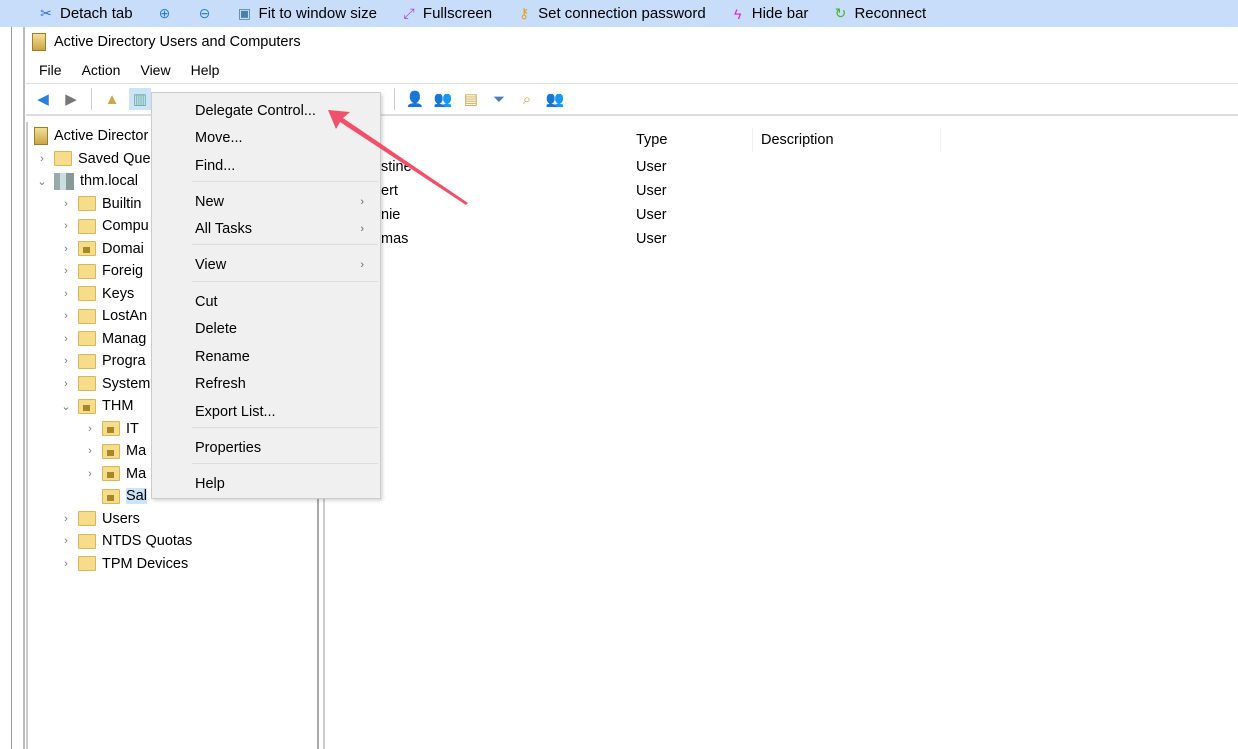  What do you see at coordinates (266, 229) in the screenshot?
I see `context-menu-item-all-tasks: All Tasks ›` at bounding box center [266, 229].